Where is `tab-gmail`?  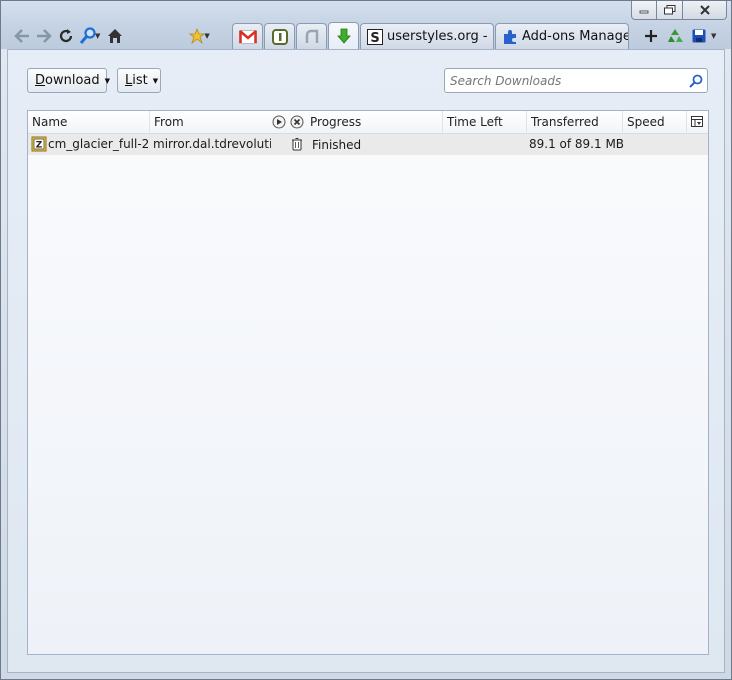
tab-gmail is located at coordinates (247, 36).